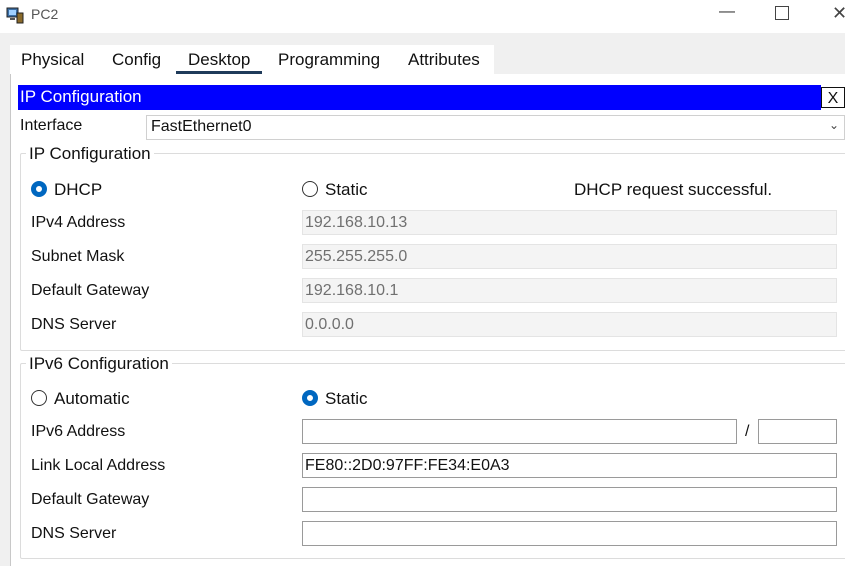 This screenshot has width=845, height=566. What do you see at coordinates (834, 125) in the screenshot?
I see `chevron-down-icon: ⌄` at bounding box center [834, 125].